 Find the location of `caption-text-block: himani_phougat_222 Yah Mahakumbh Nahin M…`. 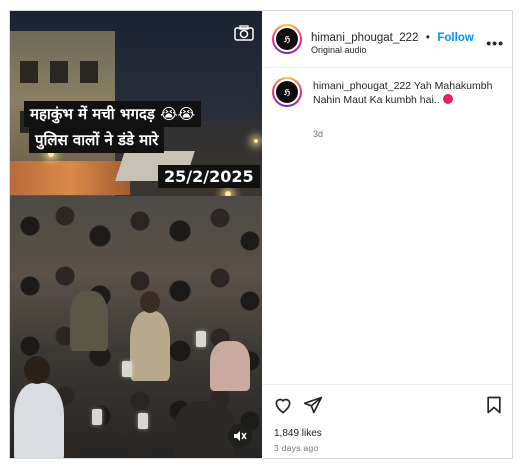

caption-text-block: himani_phougat_222 Yah Mahakumbh Nahin M… is located at coordinates (408, 93).